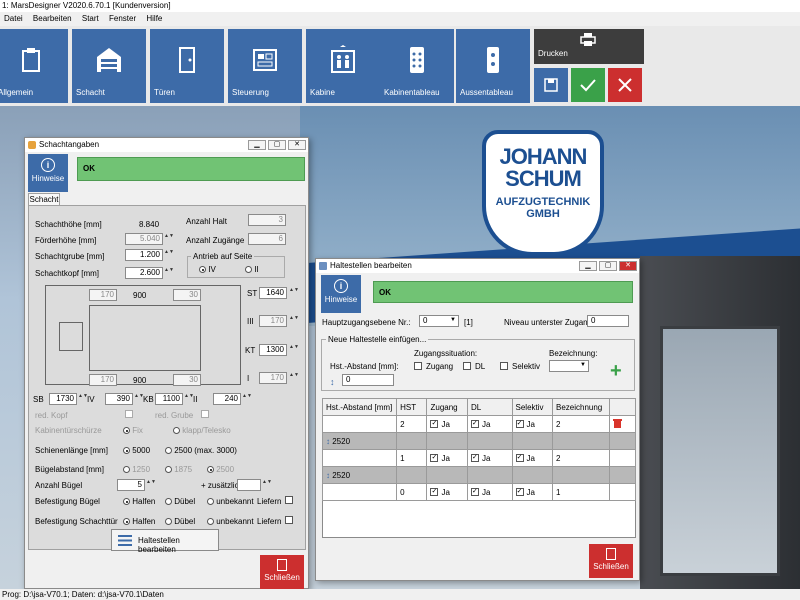 The height and width of the screenshot is (600, 800). Describe the element at coordinates (418, 366) in the screenshot. I see `zugang-checkbox` at that location.